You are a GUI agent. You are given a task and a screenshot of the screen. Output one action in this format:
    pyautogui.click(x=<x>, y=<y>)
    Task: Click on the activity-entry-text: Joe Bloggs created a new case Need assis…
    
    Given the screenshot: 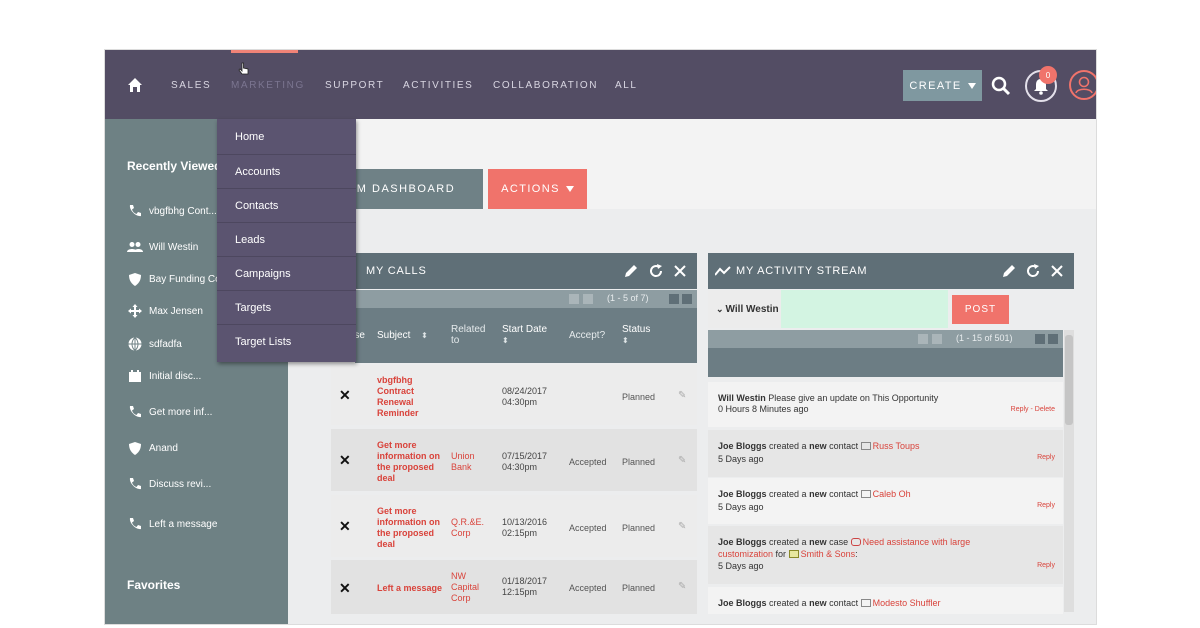 What is the action you would take?
    pyautogui.click(x=844, y=548)
    